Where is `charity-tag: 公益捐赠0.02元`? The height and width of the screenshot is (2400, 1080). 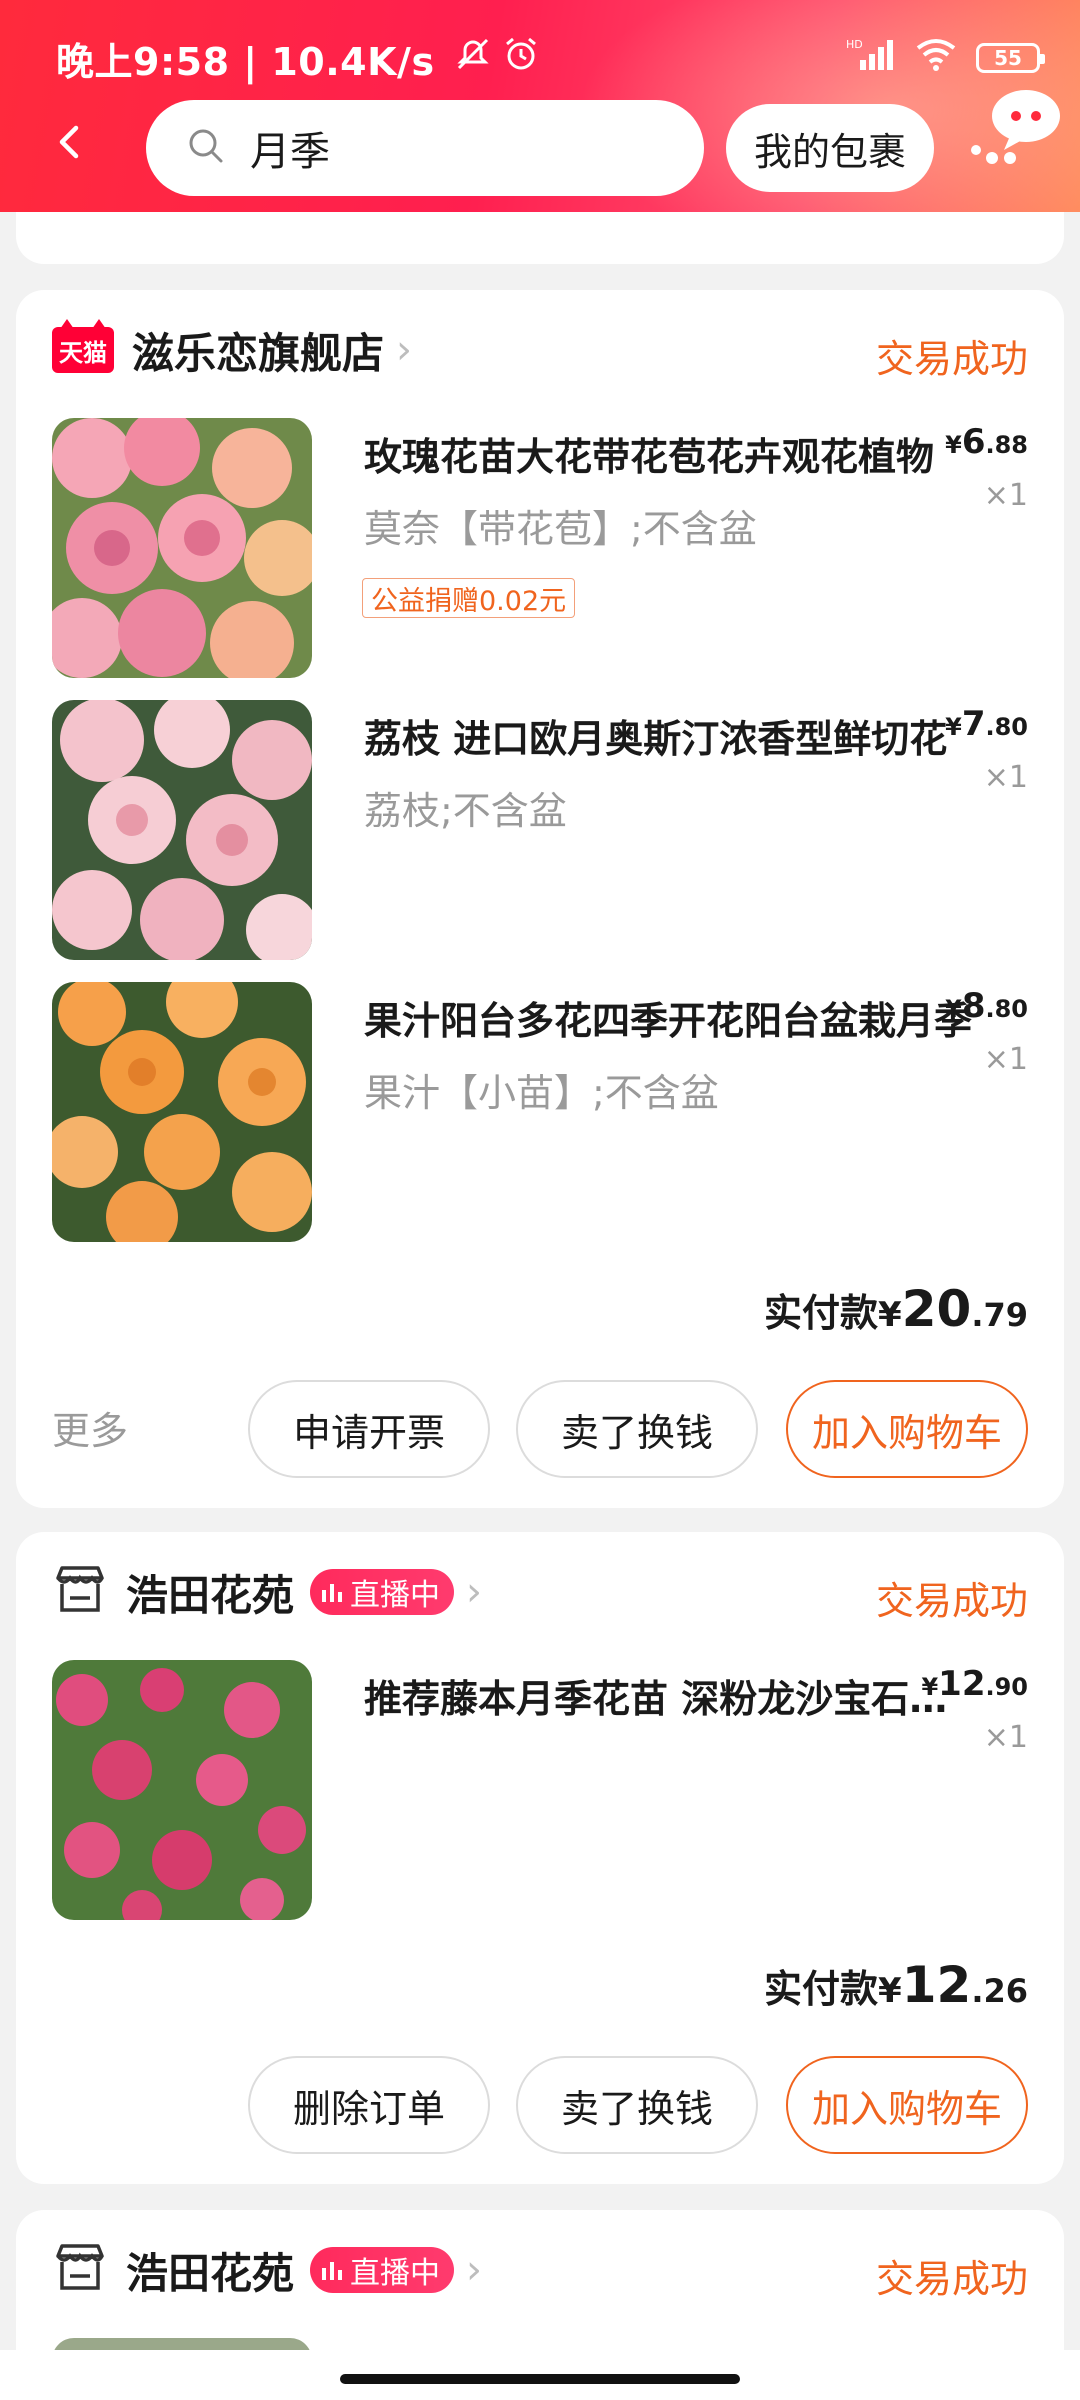
charity-tag: 公益捐赠0.02元 is located at coordinates (469, 598).